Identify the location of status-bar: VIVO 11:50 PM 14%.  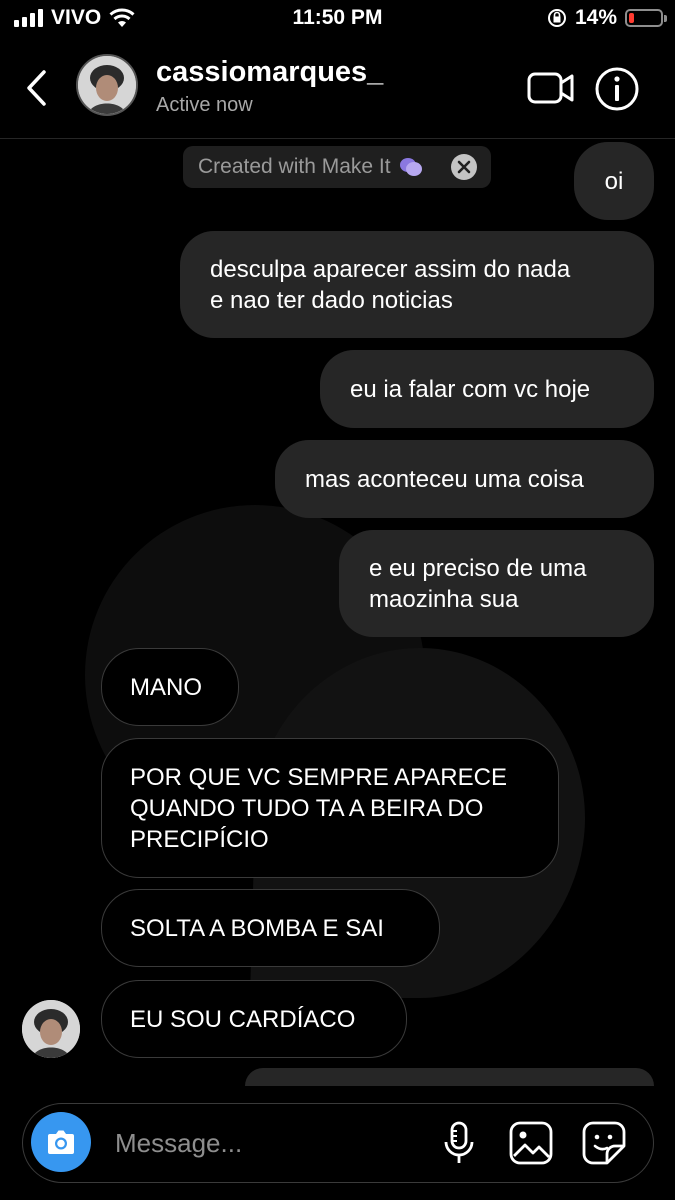
(337, 20).